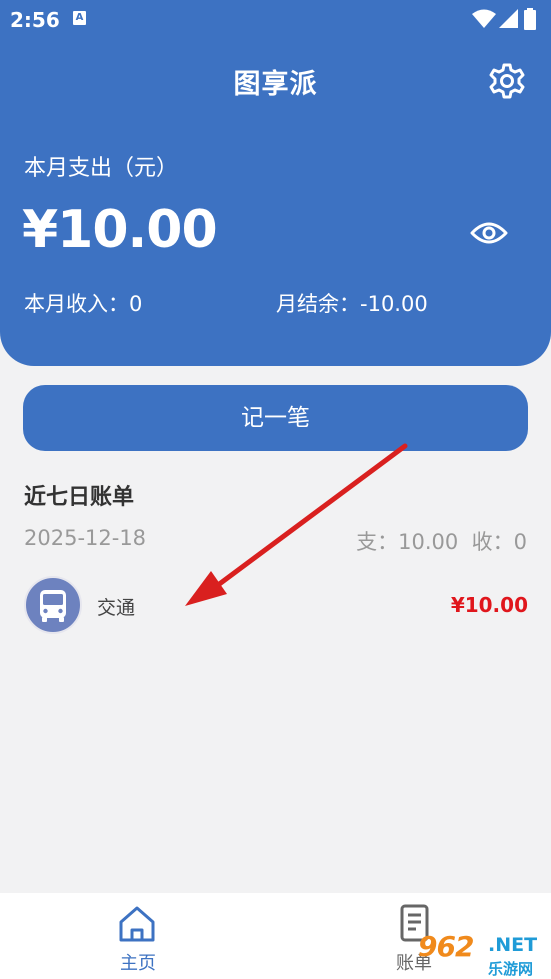 The width and height of the screenshot is (551, 979). I want to click on bill-category-name: 交通, so click(116, 608).